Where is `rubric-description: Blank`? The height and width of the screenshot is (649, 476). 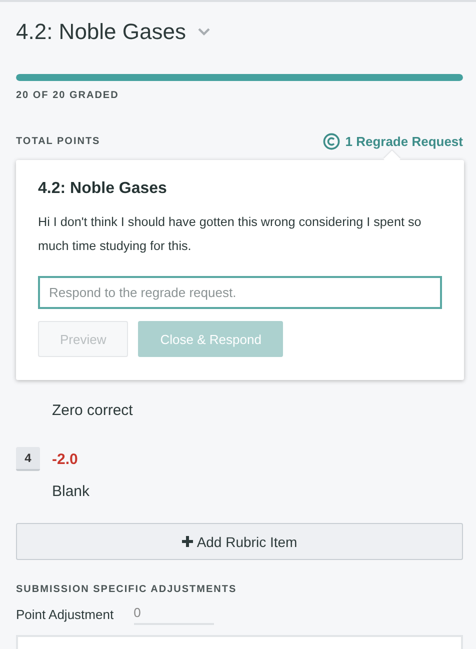 rubric-description: Blank is located at coordinates (71, 491).